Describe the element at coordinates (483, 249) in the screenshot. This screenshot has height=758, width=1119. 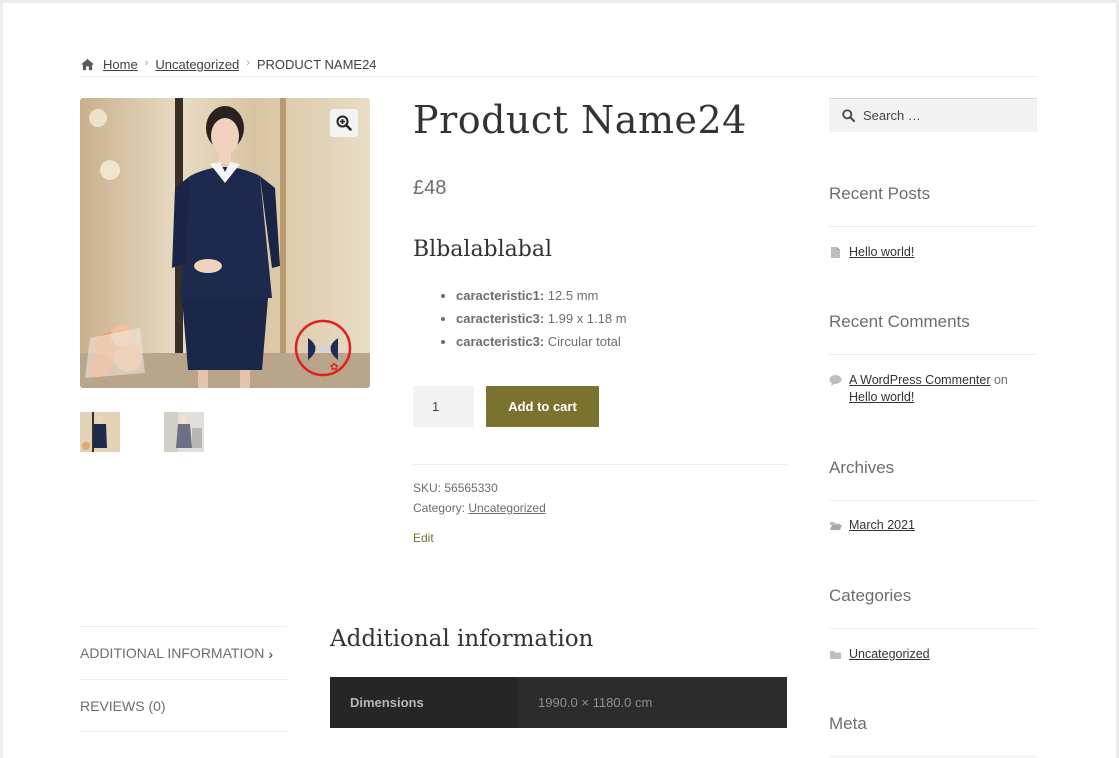
I see `product-subtitle: Blbalablabal` at that location.